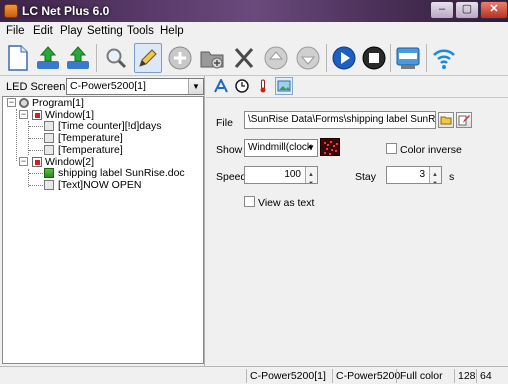 This screenshot has height=384, width=508. I want to click on stay-unit: s, so click(452, 177).